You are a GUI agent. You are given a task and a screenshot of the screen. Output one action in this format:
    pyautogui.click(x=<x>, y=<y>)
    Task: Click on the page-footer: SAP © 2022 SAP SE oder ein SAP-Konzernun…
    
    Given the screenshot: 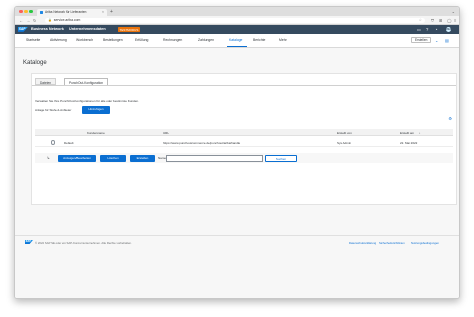 What is the action you would take?
    pyautogui.click(x=237, y=242)
    